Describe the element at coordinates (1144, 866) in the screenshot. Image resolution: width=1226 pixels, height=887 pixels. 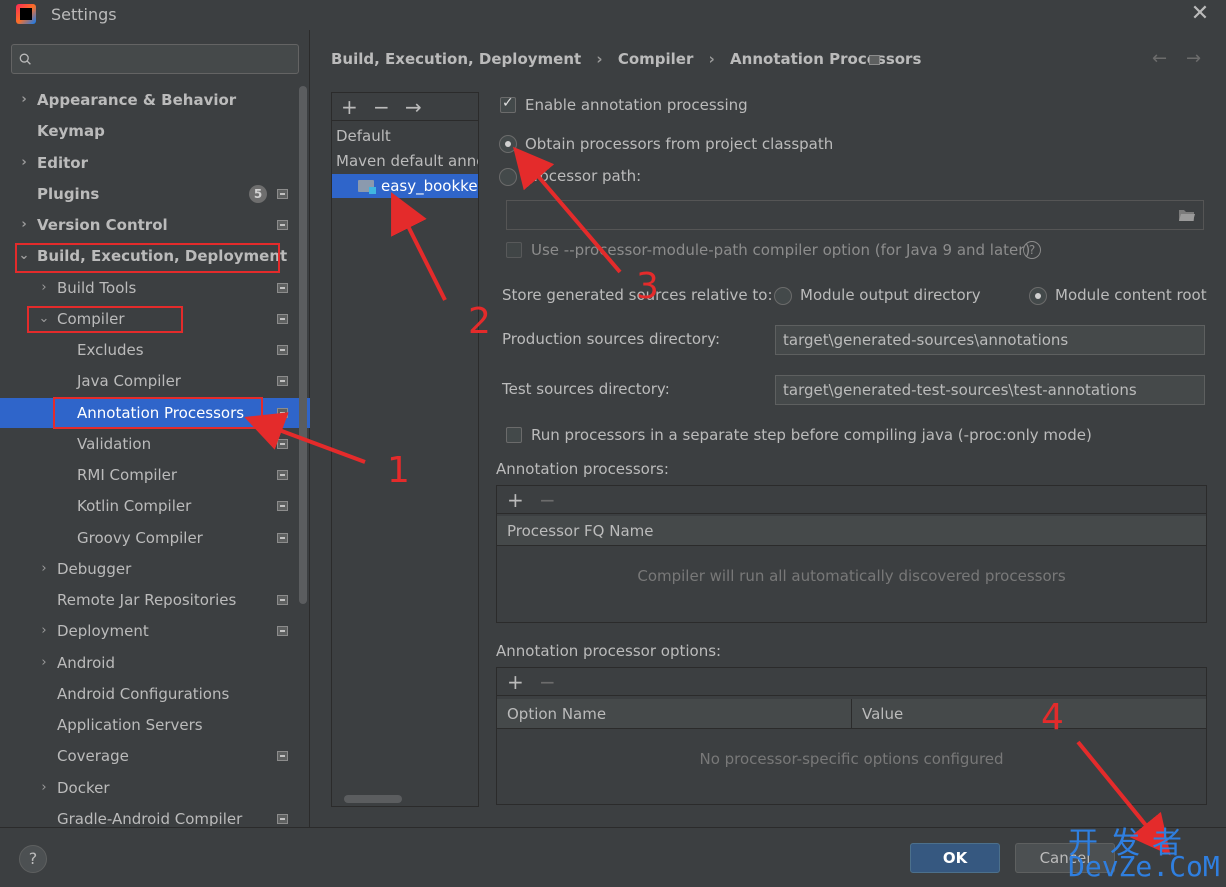
I see `watermark-bottom: DevZe.CoM` at that location.